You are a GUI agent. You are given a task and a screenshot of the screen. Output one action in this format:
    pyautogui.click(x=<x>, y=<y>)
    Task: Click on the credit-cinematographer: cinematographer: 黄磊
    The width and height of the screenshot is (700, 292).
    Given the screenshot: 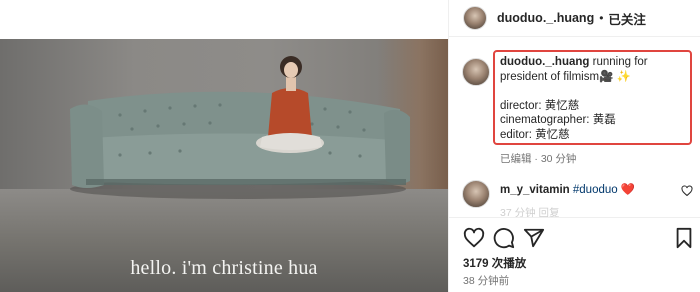 What is the action you would take?
    pyautogui.click(x=558, y=120)
    